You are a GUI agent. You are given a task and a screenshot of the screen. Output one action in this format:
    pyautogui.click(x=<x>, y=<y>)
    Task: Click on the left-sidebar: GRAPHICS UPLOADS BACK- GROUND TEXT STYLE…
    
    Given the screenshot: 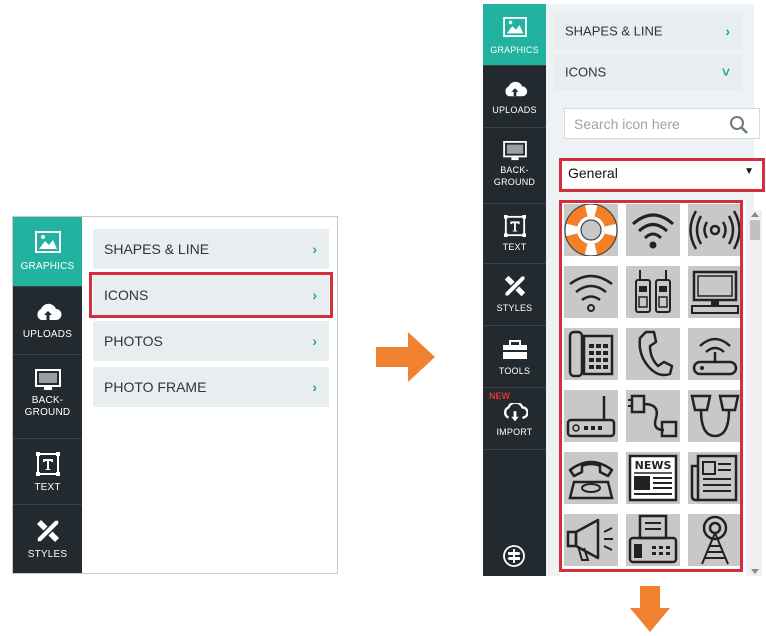 What is the action you would take?
    pyautogui.click(x=47, y=395)
    